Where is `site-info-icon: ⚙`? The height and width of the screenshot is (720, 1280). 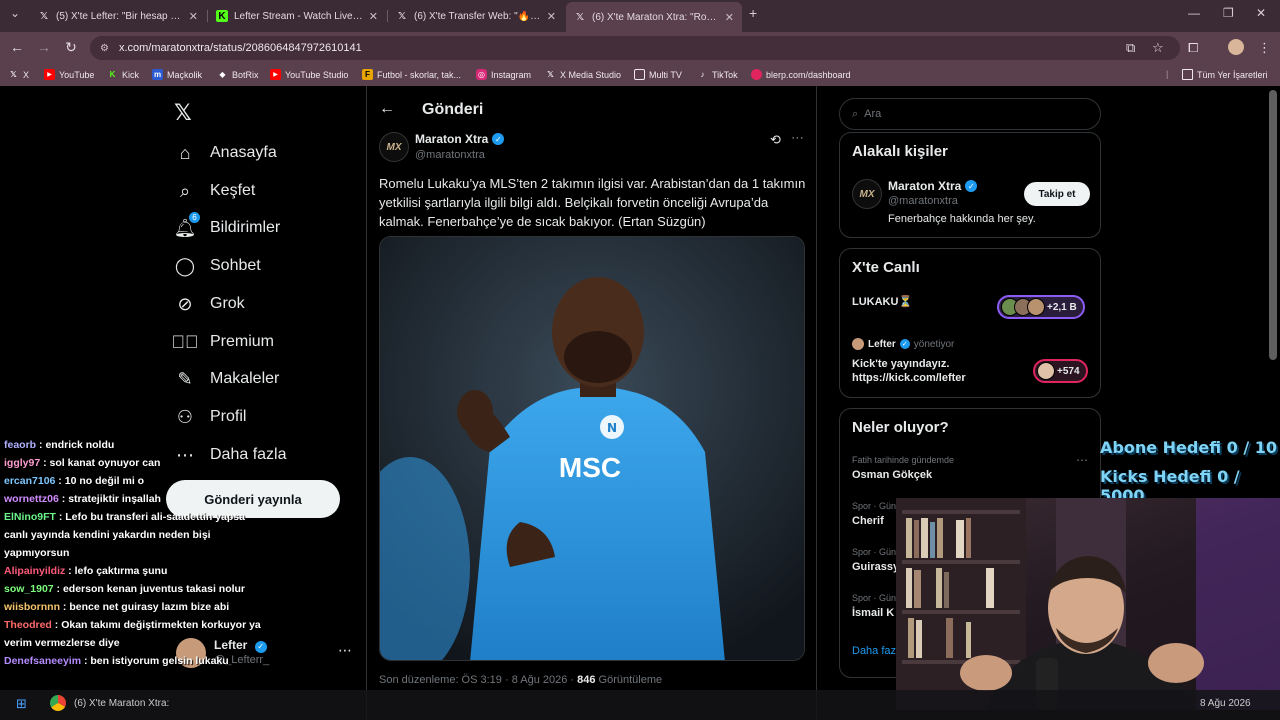
site-info-icon: ⚙ is located at coordinates (104, 48).